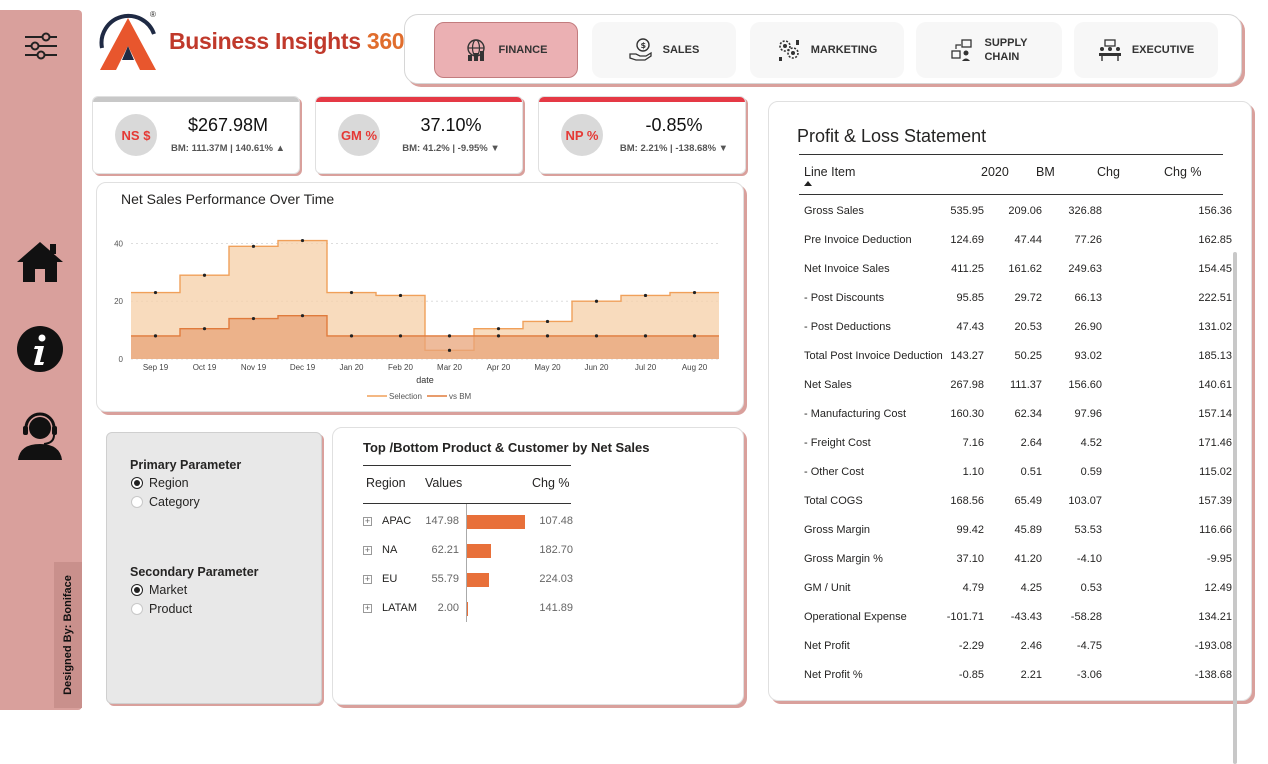  What do you see at coordinates (642, 135) in the screenshot?
I see `kpi-card-net-profit: NP % -0.85% BM: 2.21% | -138.68% ▼` at bounding box center [642, 135].